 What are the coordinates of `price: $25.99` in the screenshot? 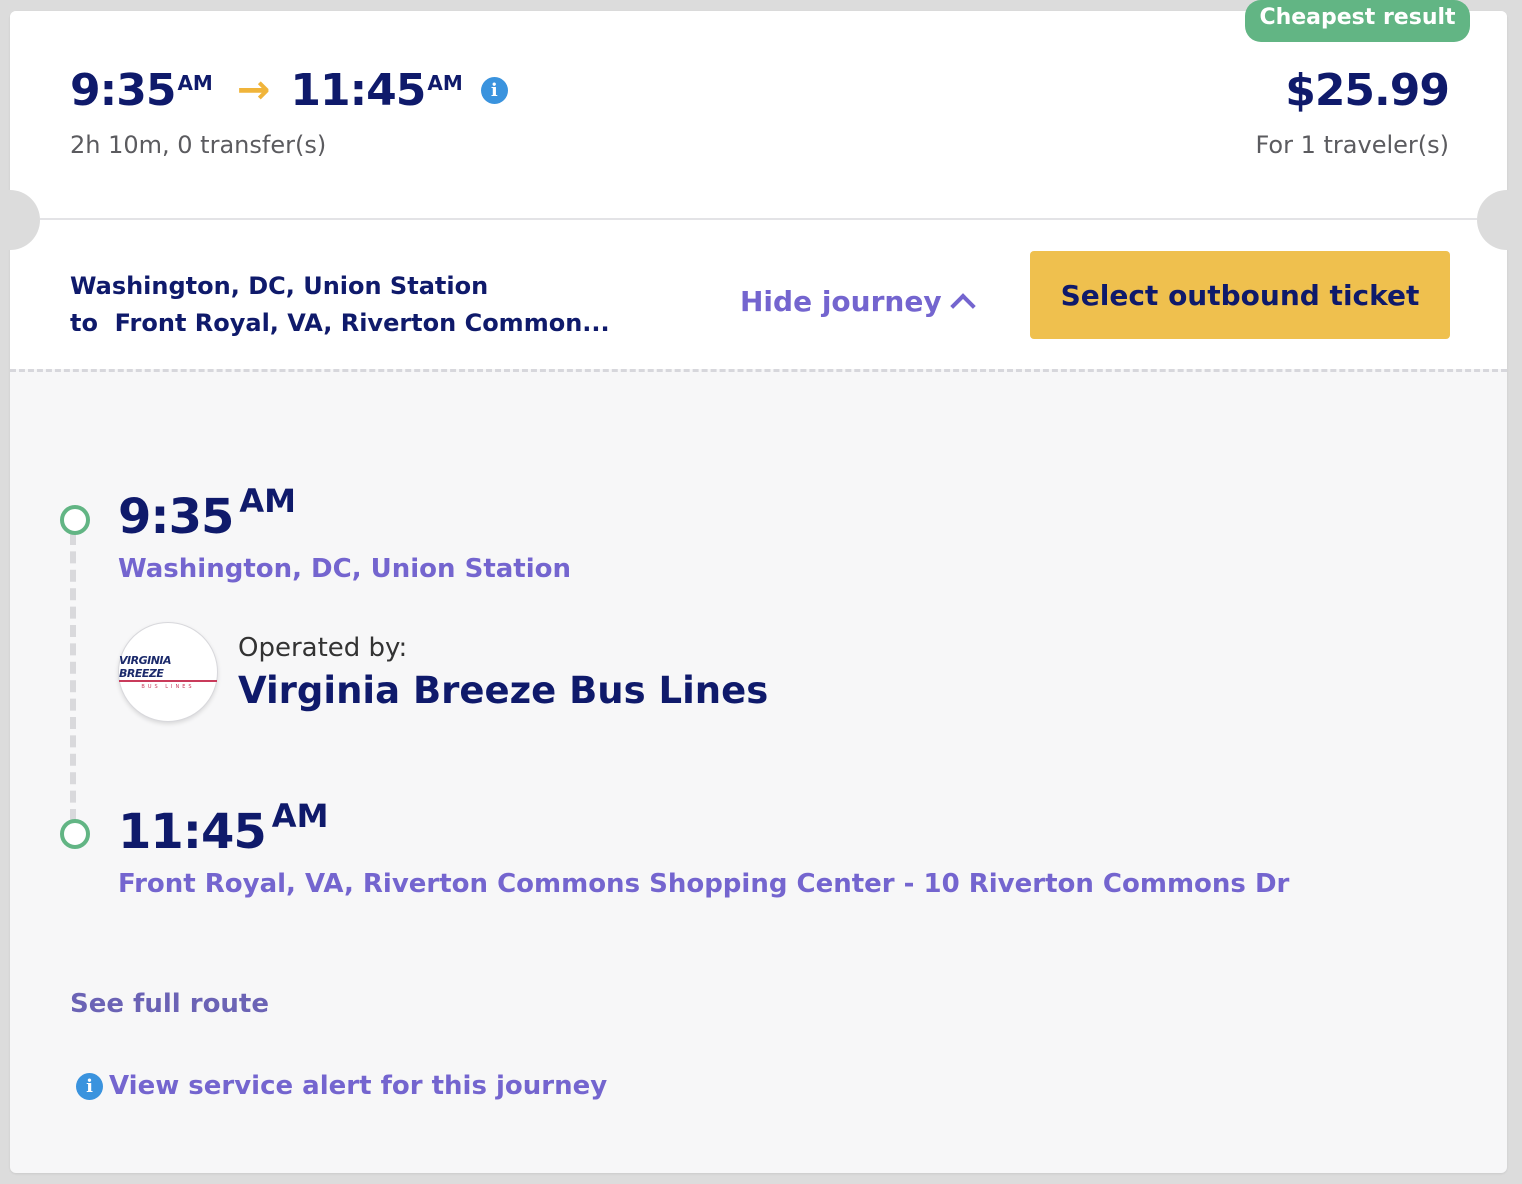 It's located at (1367, 90).